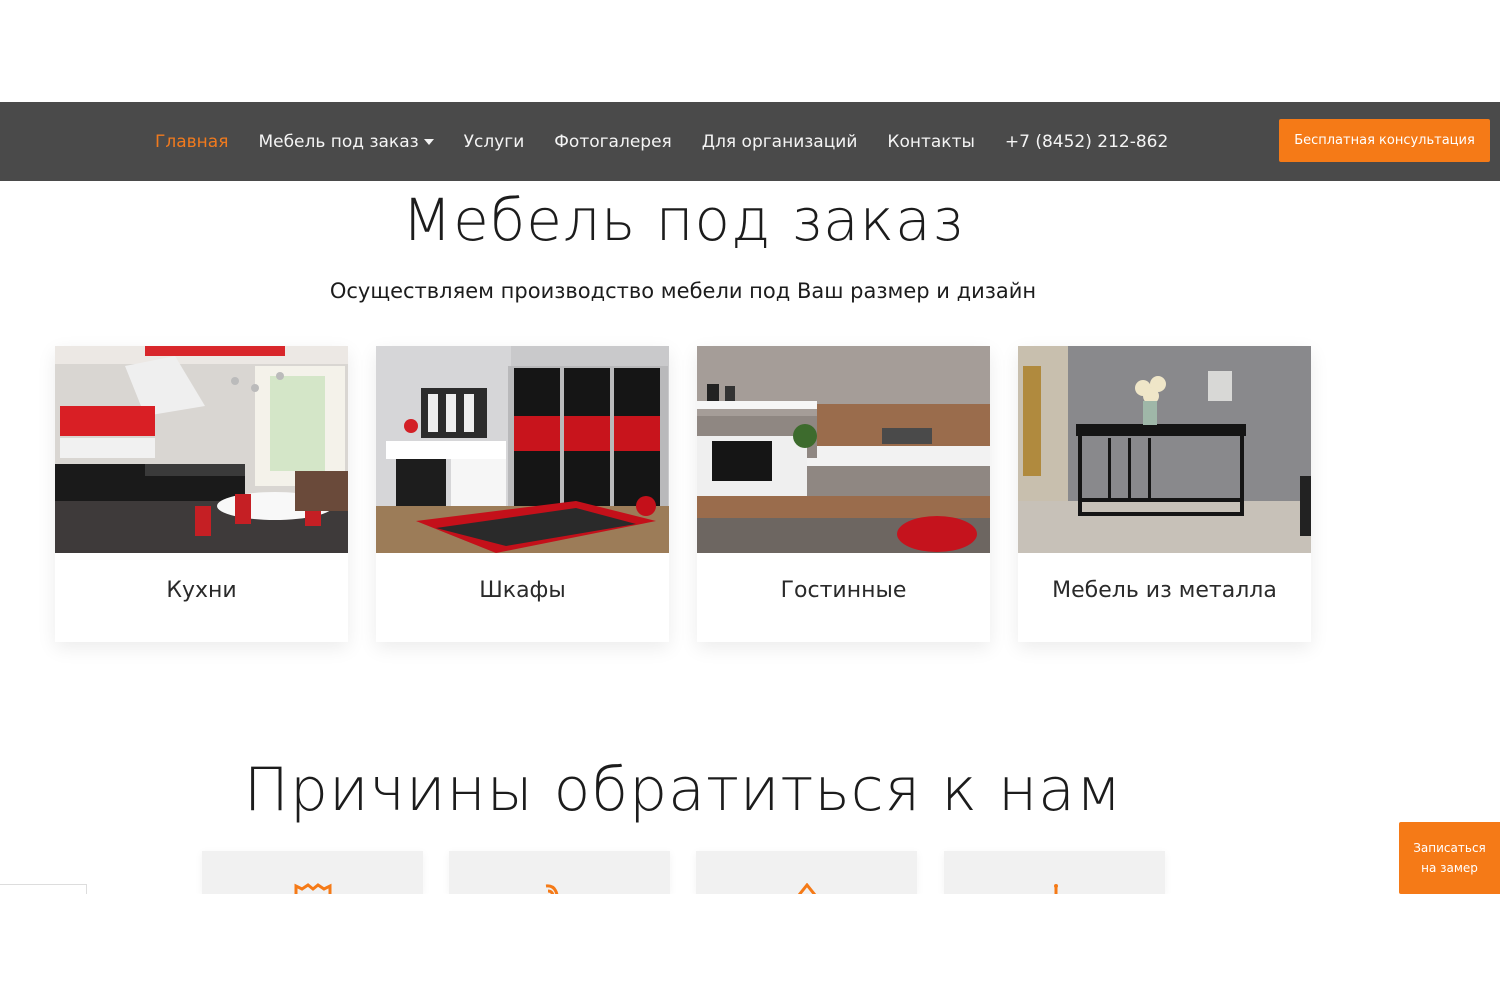 Image resolution: width=1500 pixels, height=999 pixels. What do you see at coordinates (201, 449) in the screenshot?
I see `kitchen-photo` at bounding box center [201, 449].